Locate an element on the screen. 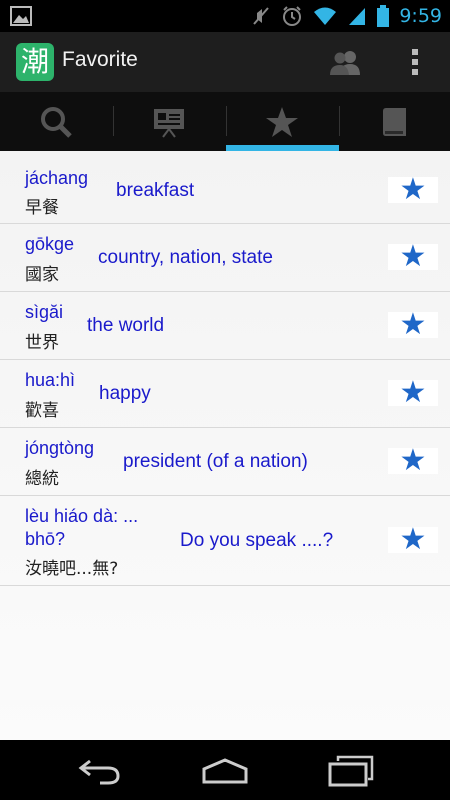  list-item: jóngtòng 總統 president (of a nation) ★ is located at coordinates (225, 462).